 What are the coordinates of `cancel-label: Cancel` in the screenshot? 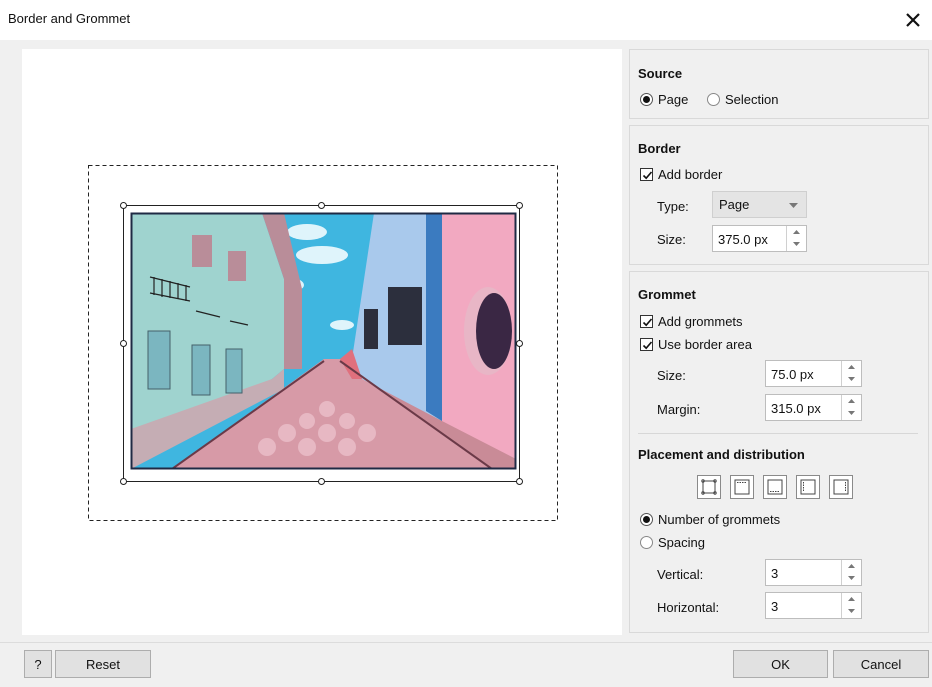 It's located at (881, 664).